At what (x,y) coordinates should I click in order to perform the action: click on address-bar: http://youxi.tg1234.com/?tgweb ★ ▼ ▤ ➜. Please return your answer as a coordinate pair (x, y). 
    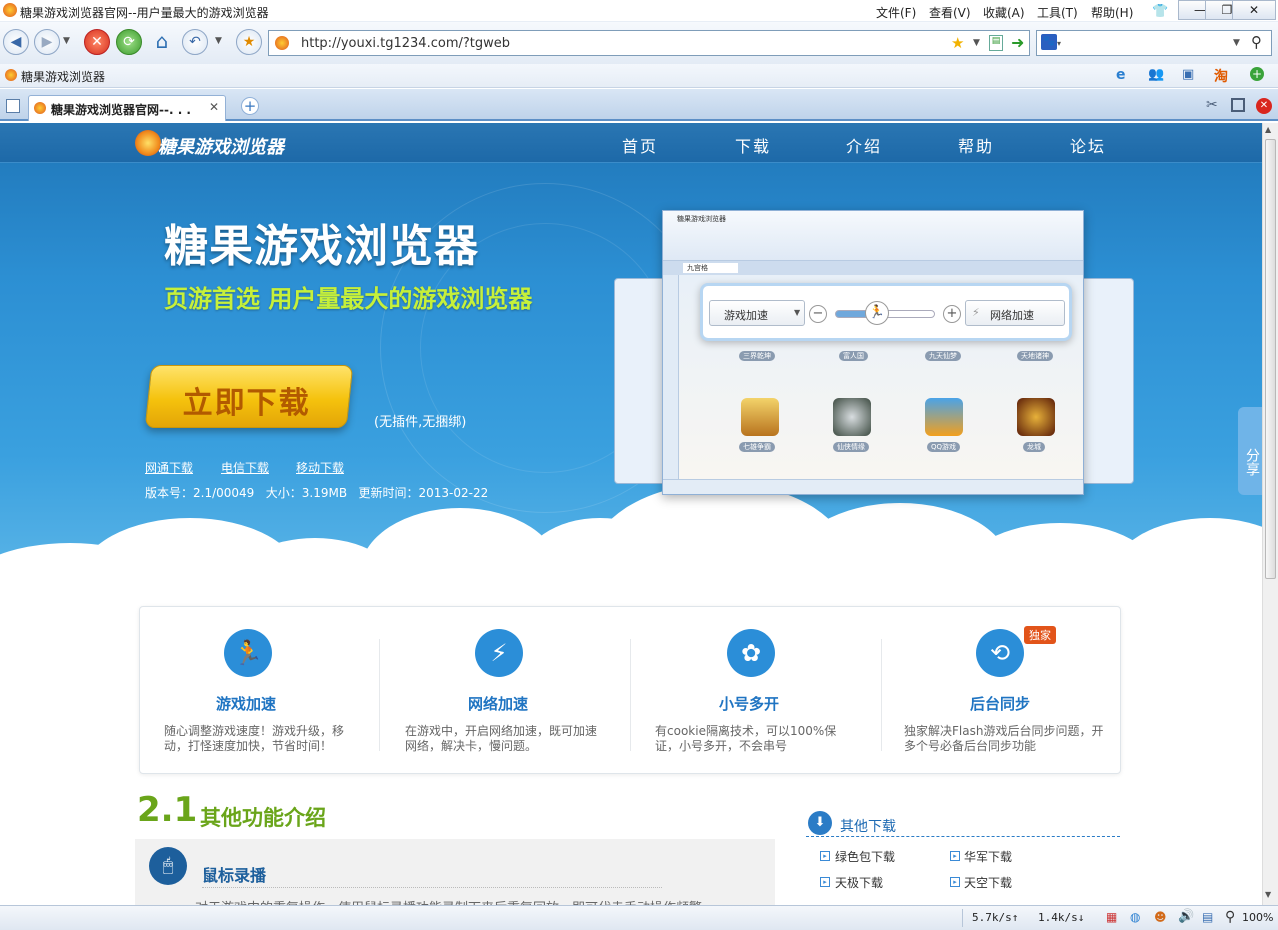
    Looking at the image, I should click on (649, 43).